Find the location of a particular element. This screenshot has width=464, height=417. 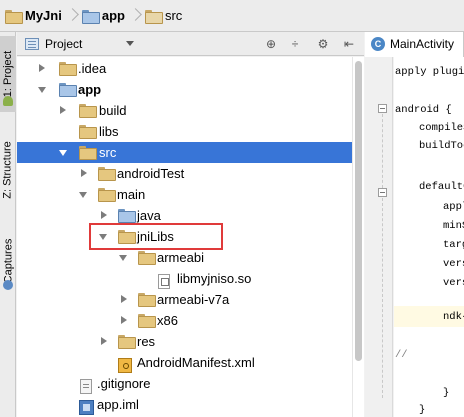

tool-window-strip: 1: Project Z: Structure Captures is located at coordinates (8, 224).